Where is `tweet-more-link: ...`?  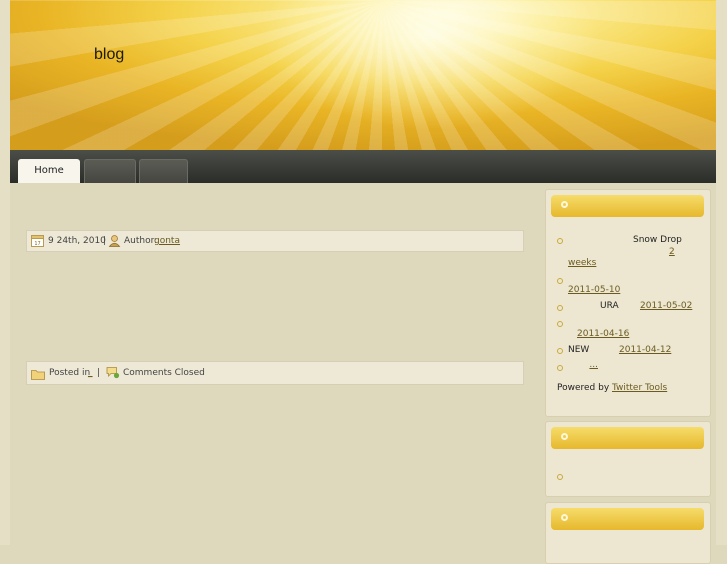 tweet-more-link: ... is located at coordinates (583, 365).